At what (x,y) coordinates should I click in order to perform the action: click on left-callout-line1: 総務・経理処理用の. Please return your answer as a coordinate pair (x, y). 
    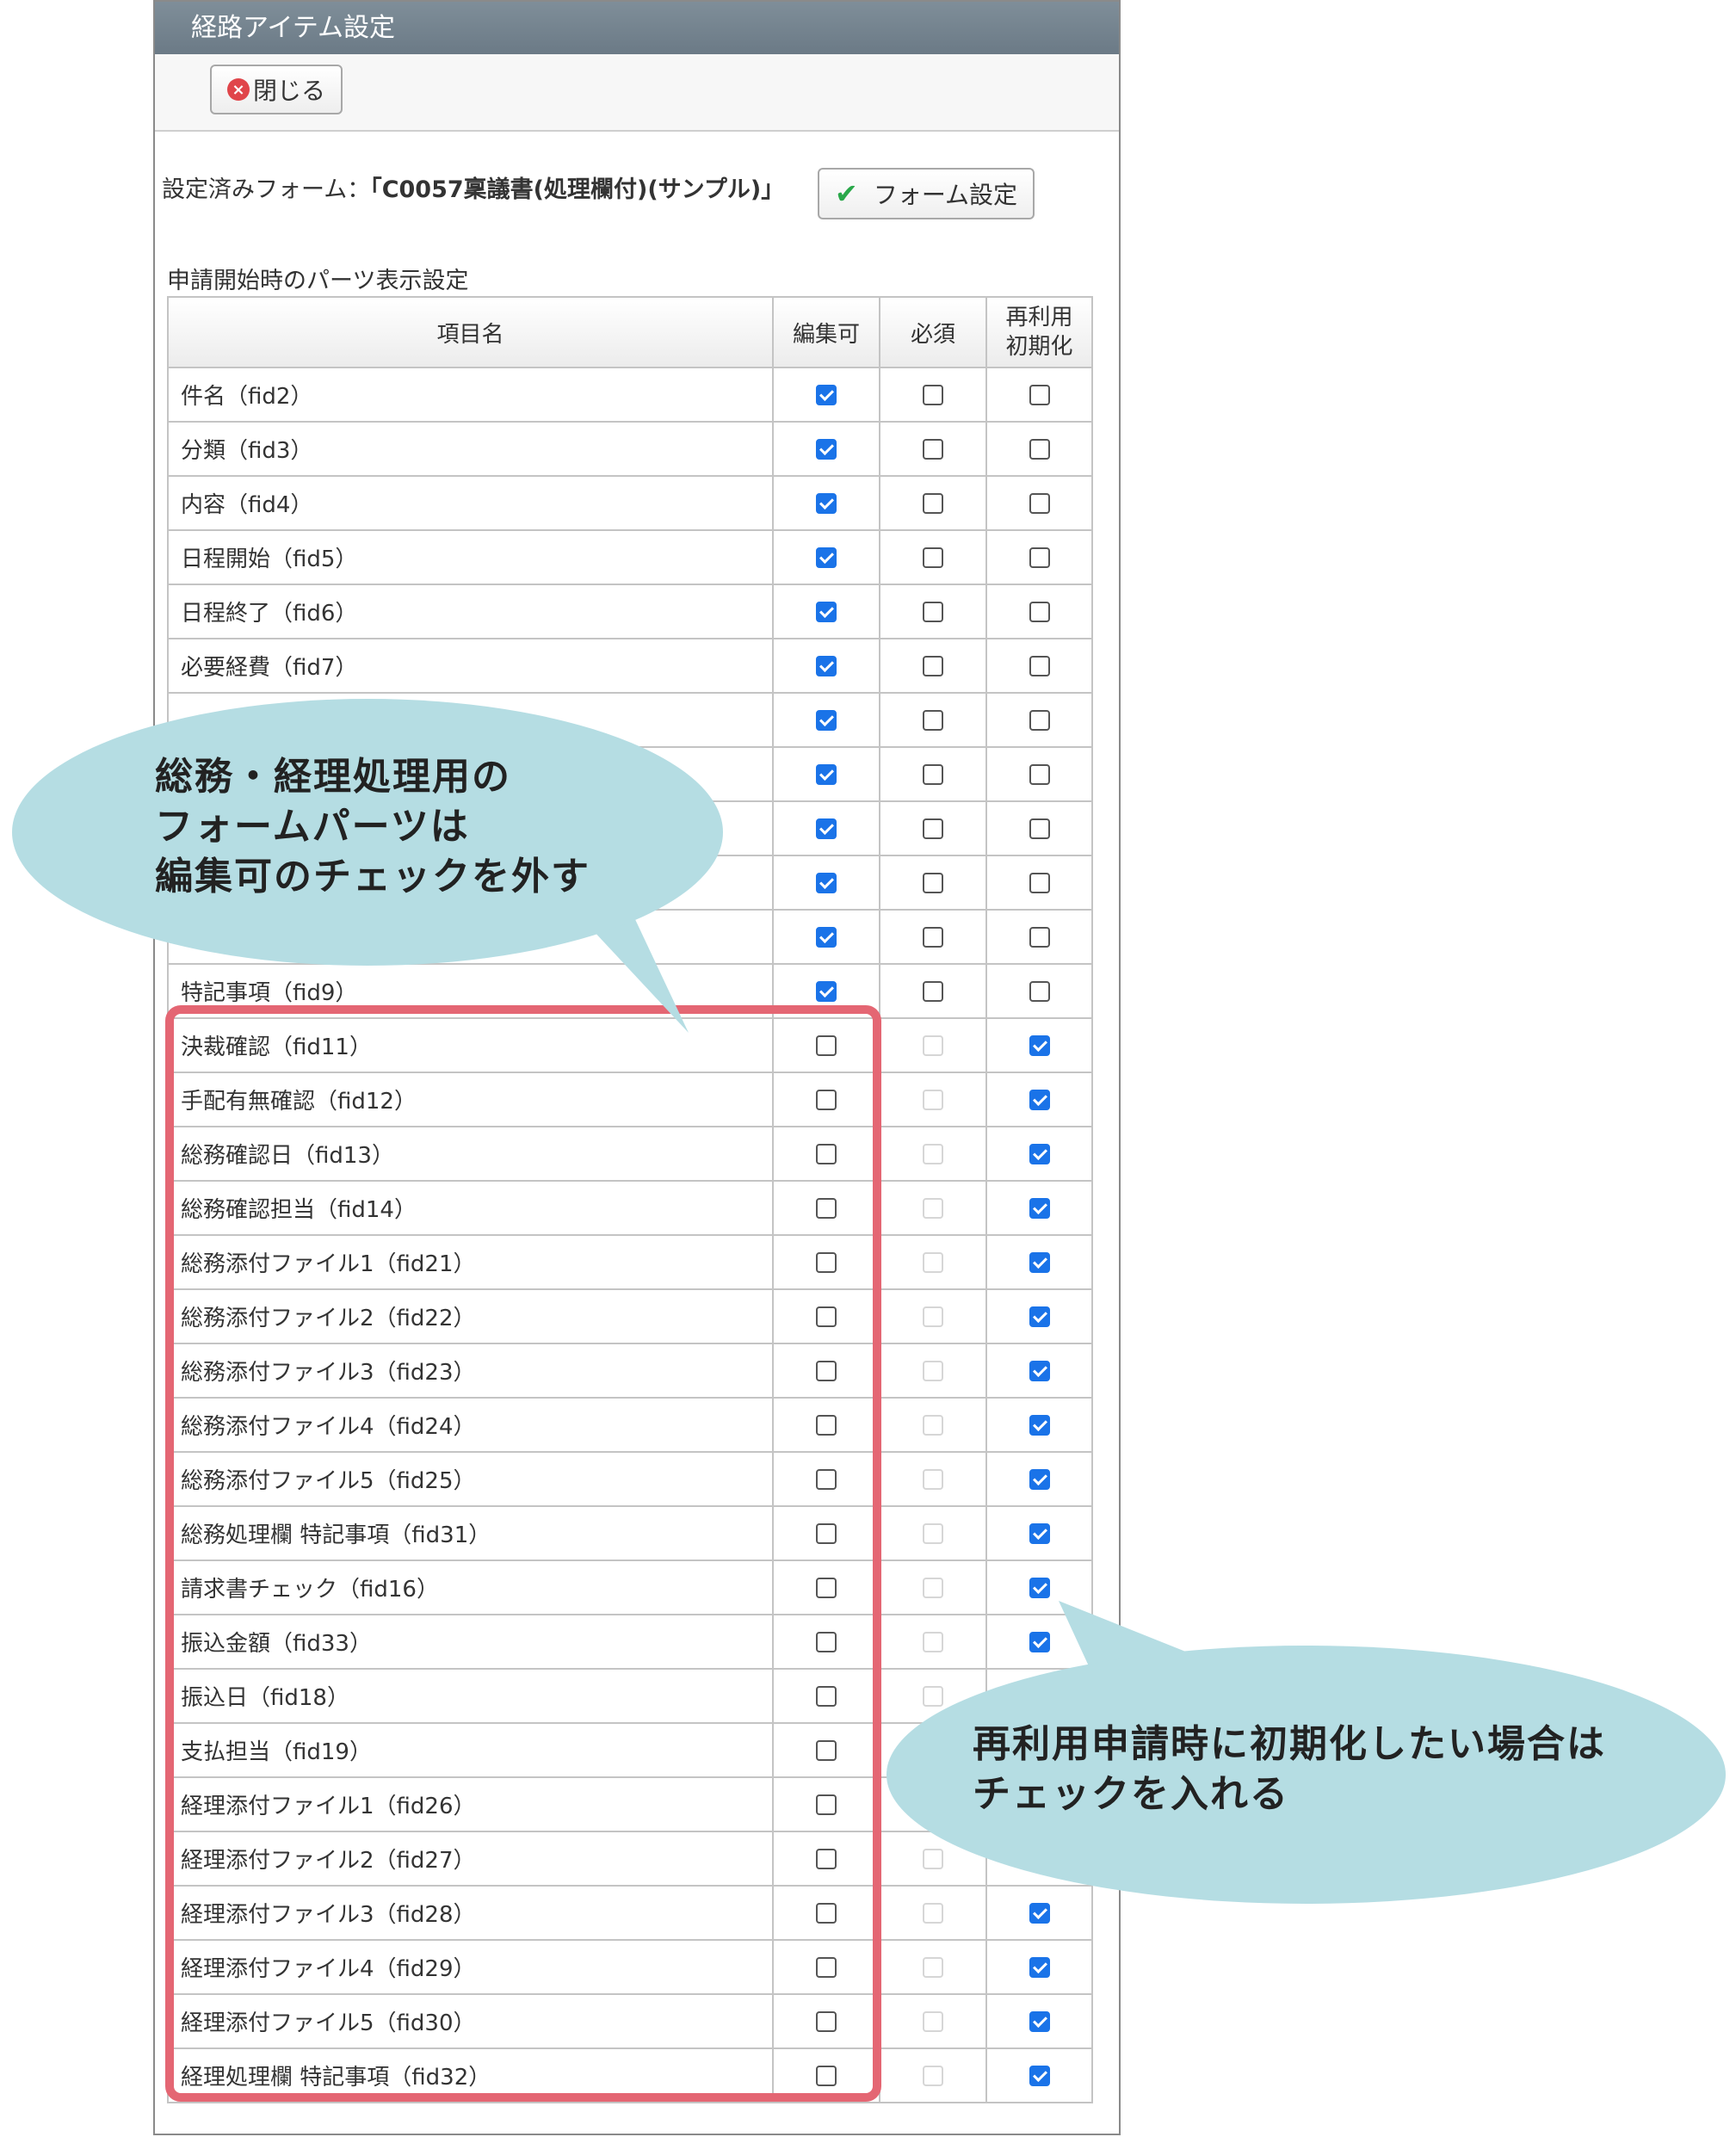
    Looking at the image, I should click on (333, 777).